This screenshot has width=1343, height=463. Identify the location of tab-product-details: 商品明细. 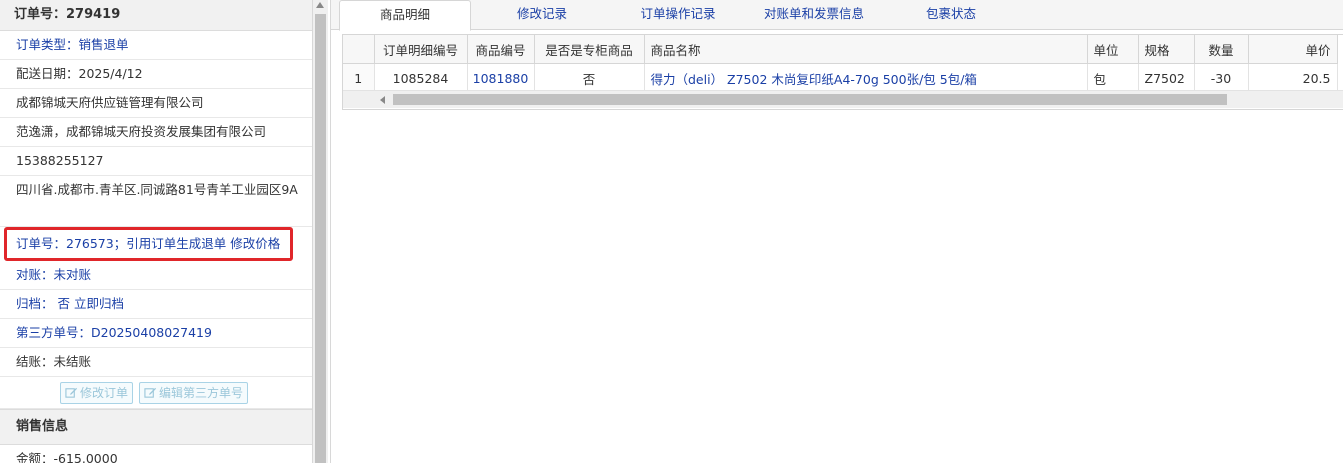
(405, 15).